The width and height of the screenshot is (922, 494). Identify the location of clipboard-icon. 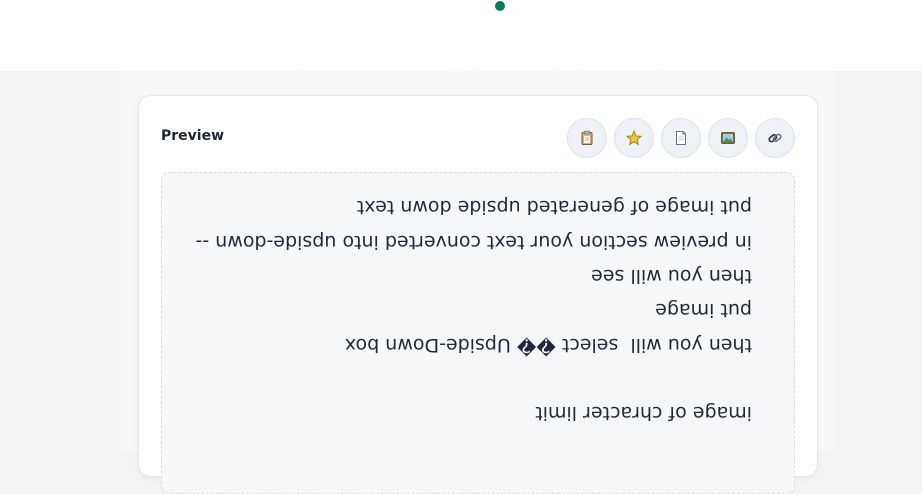
(587, 137).